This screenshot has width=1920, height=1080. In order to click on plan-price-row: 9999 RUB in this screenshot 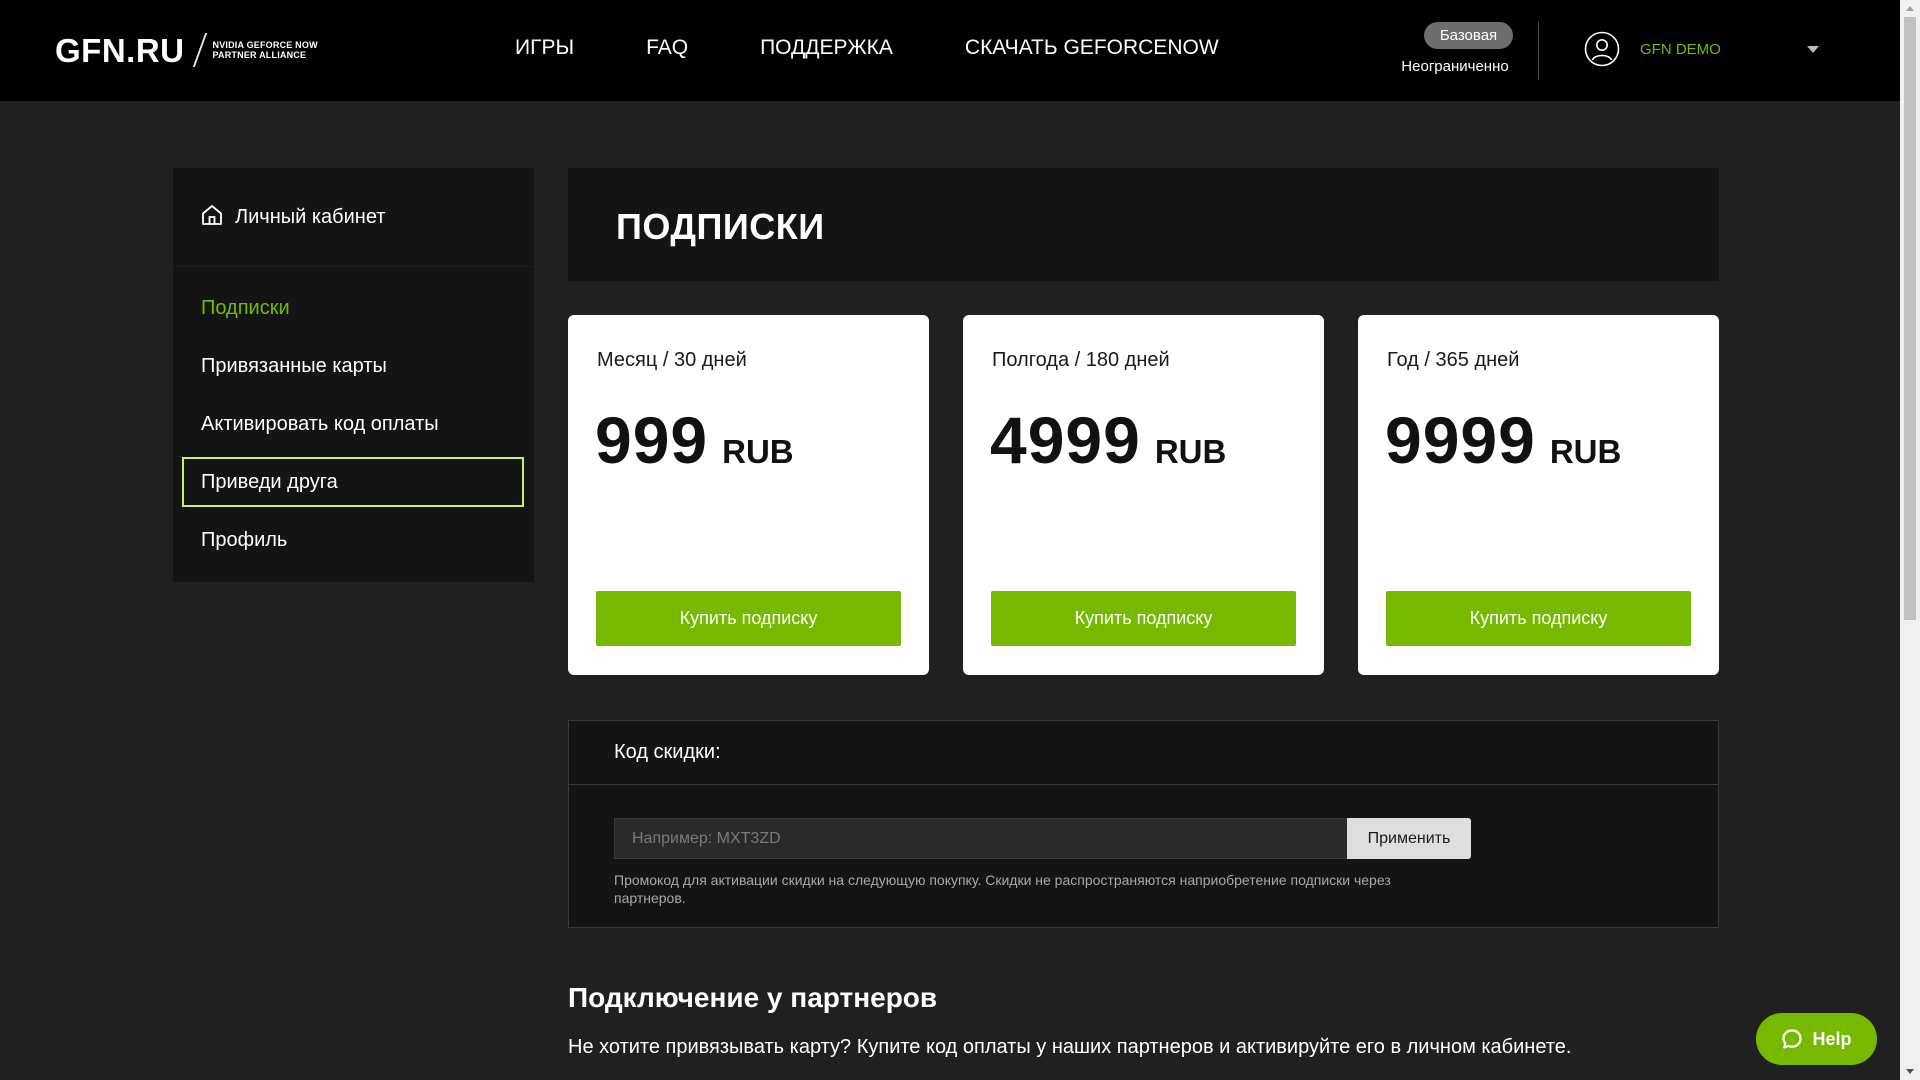, I will do `click(1503, 440)`.